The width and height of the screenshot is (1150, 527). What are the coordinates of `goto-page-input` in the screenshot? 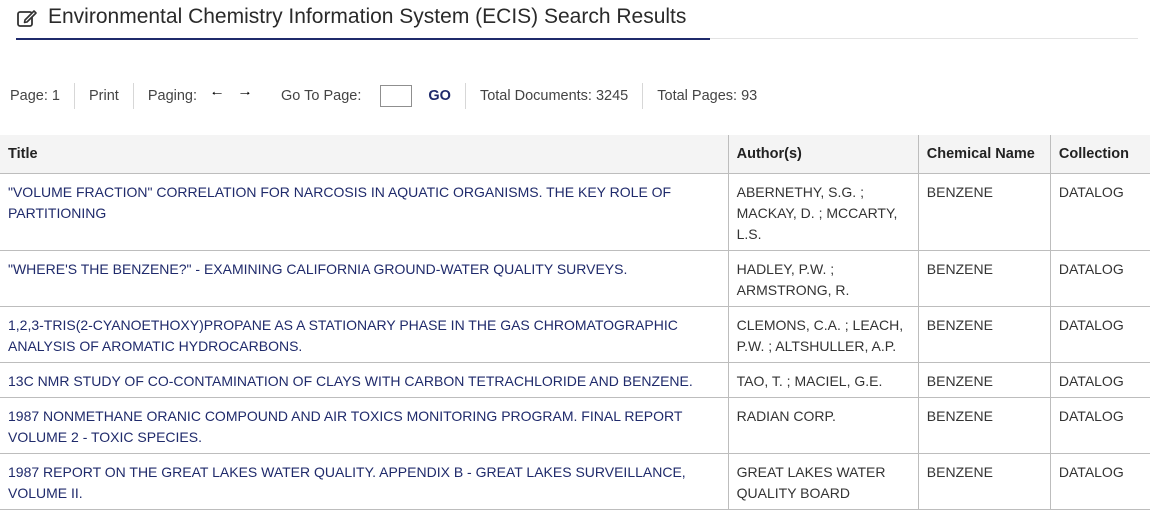 It's located at (396, 96).